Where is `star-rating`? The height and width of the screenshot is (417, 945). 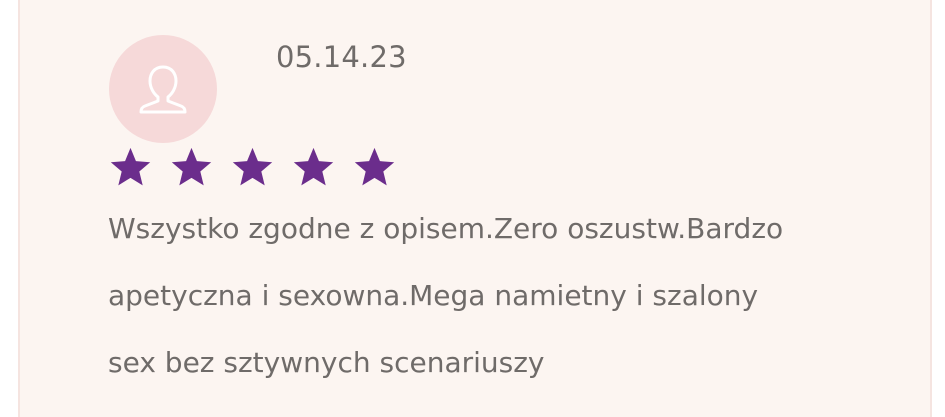
star-rating is located at coordinates (260, 167).